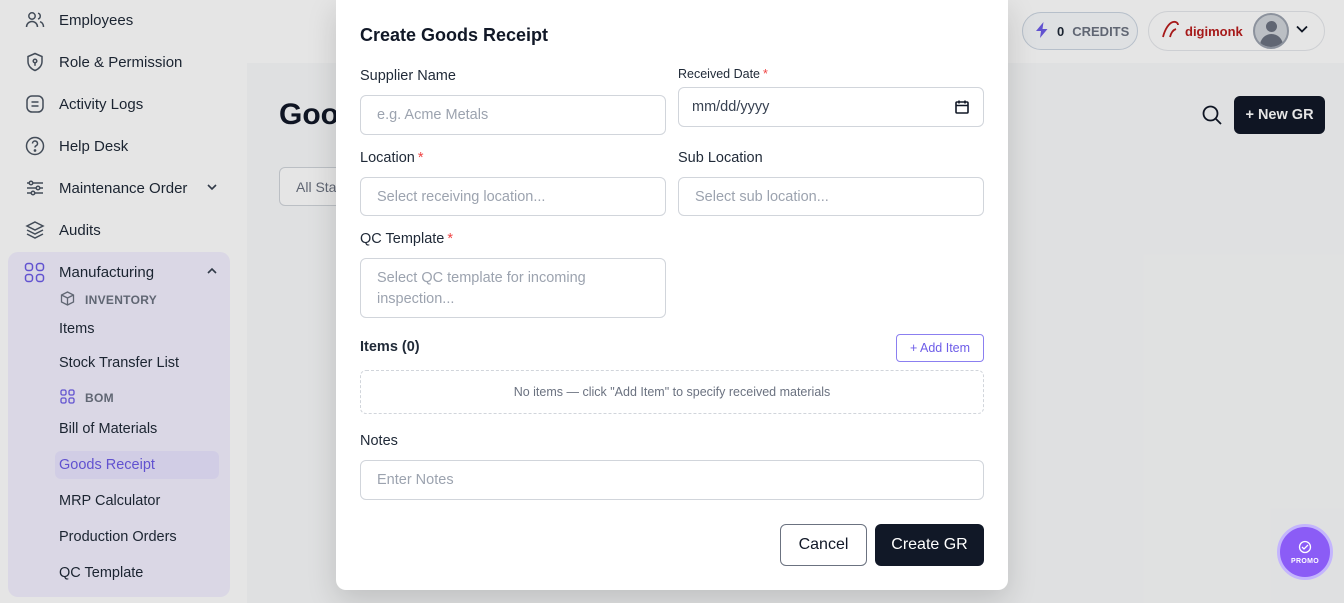  What do you see at coordinates (407, 239) in the screenshot?
I see `qc-template-label: QC Template *` at bounding box center [407, 239].